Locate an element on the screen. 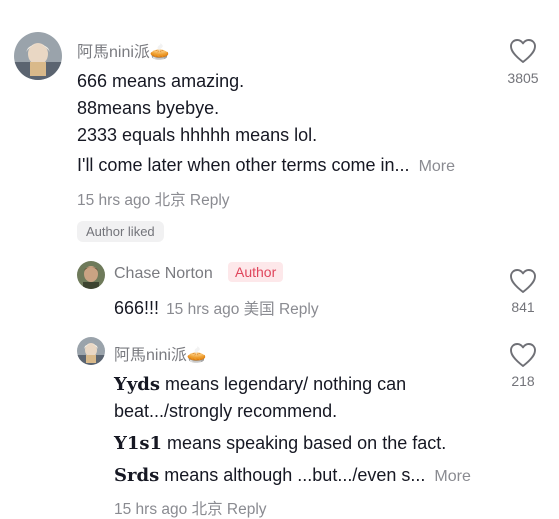 The image size is (559, 519). author-liked-badge: Author liked is located at coordinates (120, 231).